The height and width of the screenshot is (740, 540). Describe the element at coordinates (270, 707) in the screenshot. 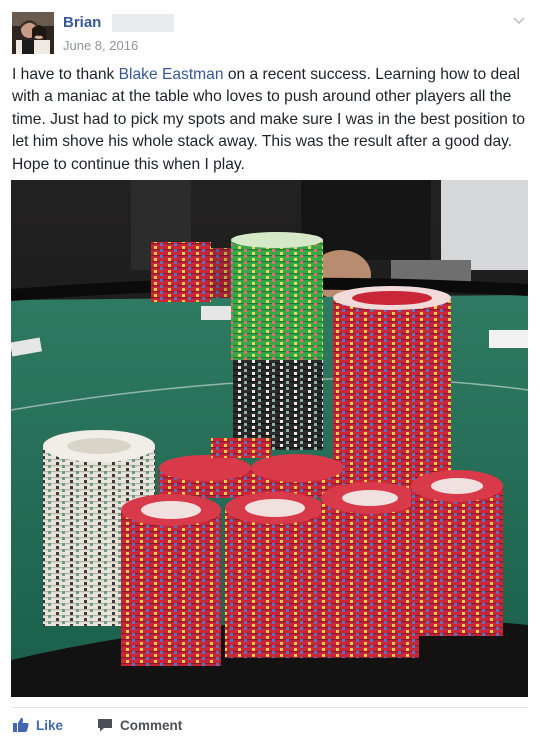

I see `actions-divider` at that location.